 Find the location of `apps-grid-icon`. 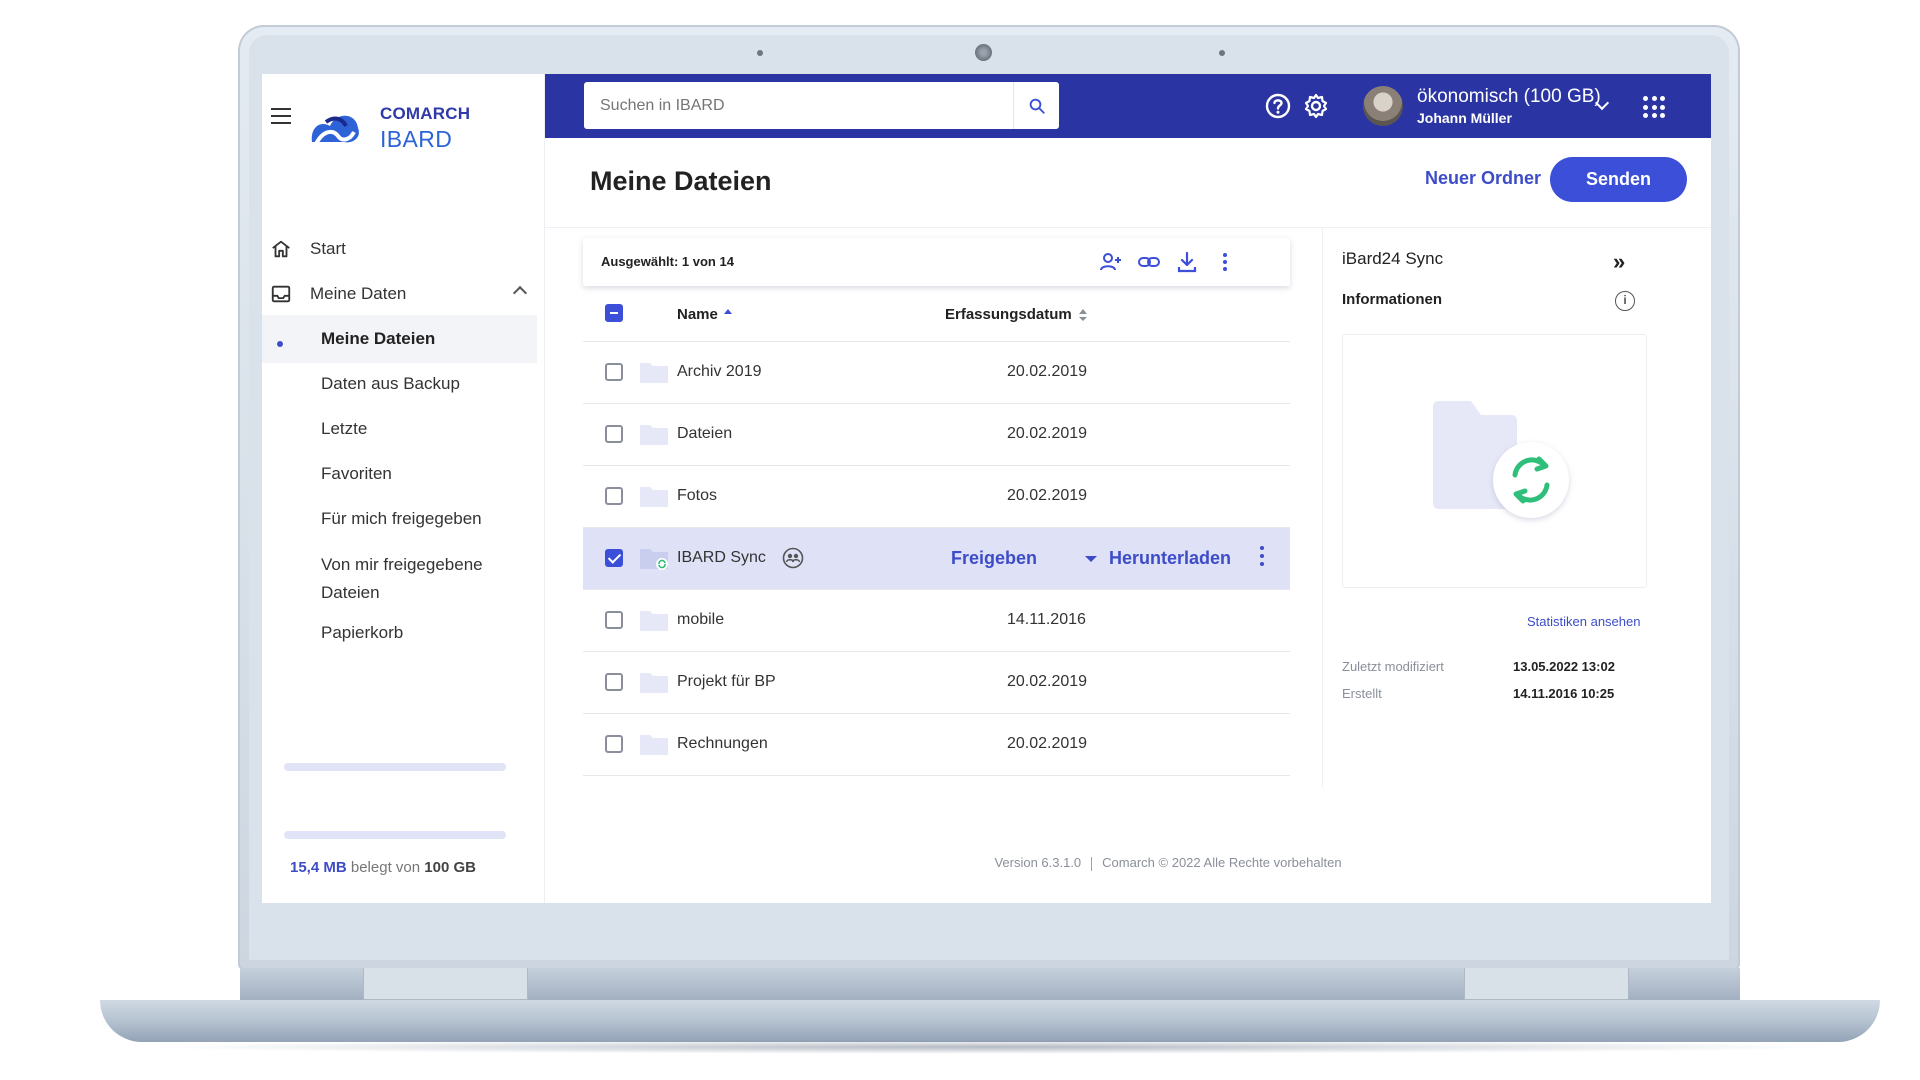

apps-grid-icon is located at coordinates (1654, 107).